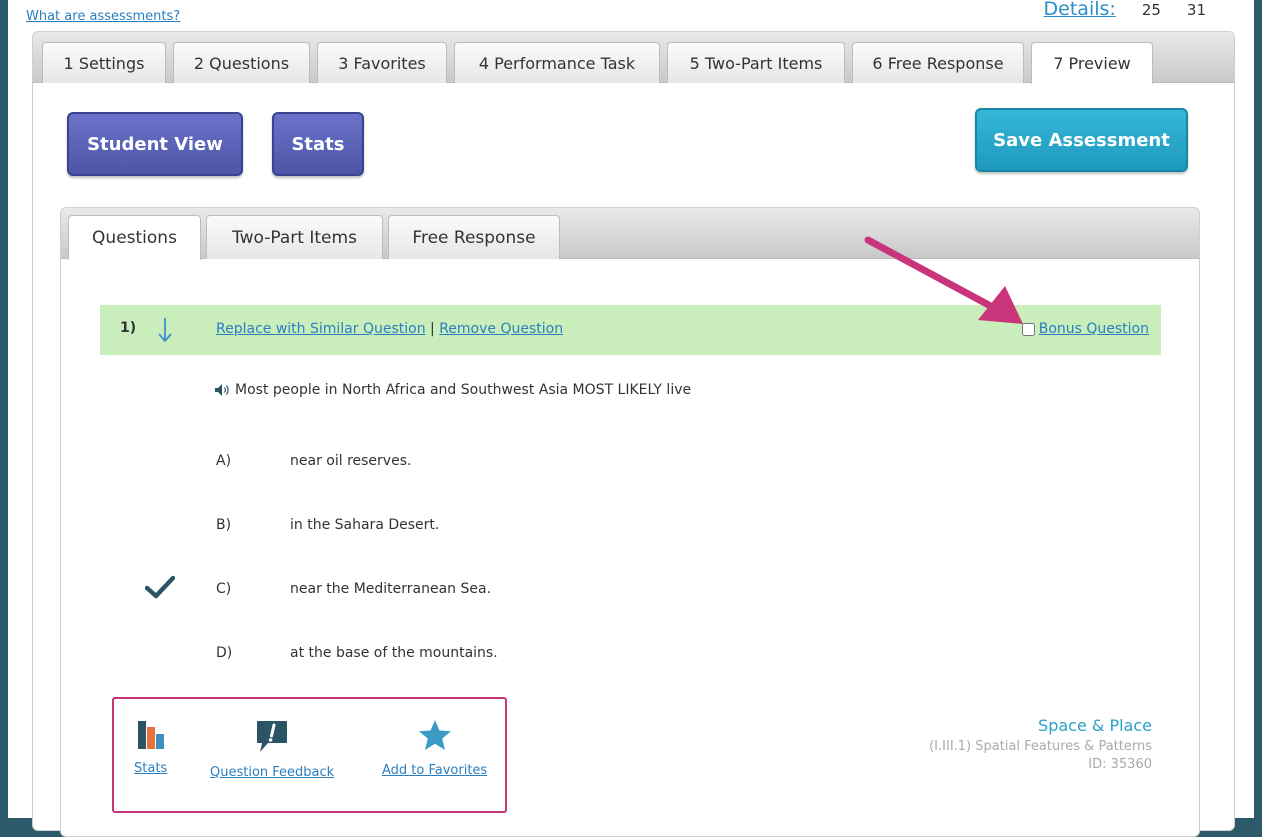 Image resolution: width=1262 pixels, height=837 pixels. I want to click on choice-text: near oil reserves., so click(351, 461).